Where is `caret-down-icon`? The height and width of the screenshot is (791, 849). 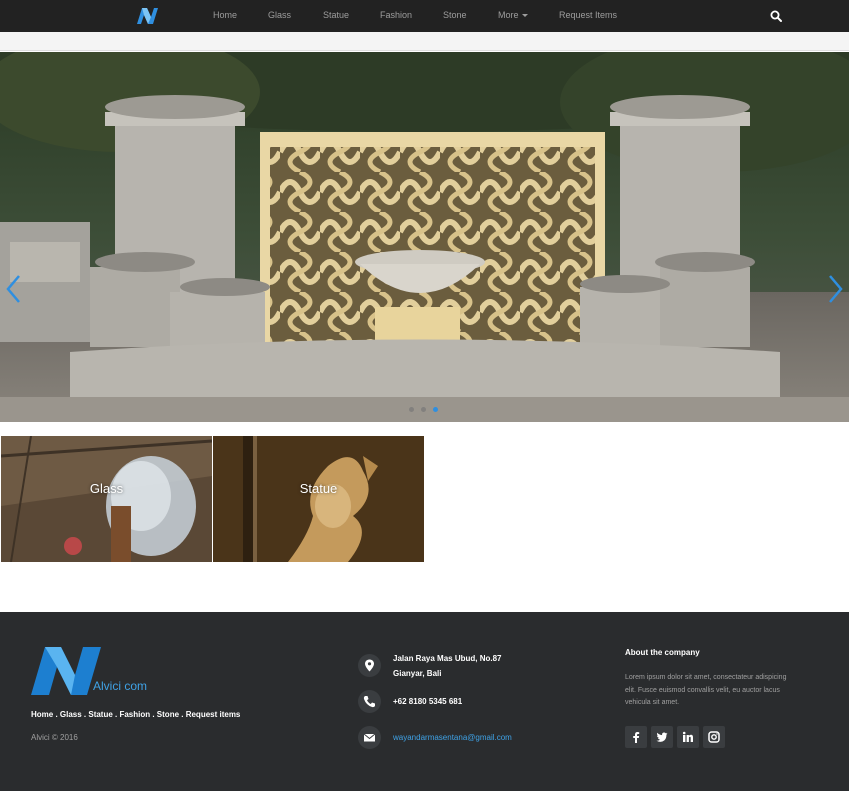
caret-down-icon is located at coordinates (524, 16).